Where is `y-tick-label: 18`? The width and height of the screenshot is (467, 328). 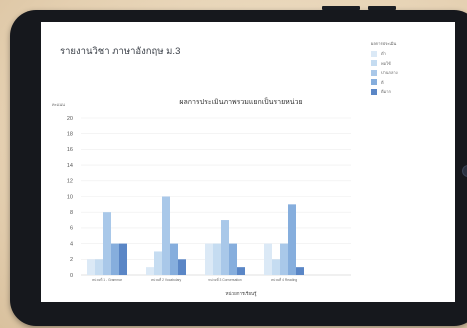 y-tick-label: 18 is located at coordinates (70, 135).